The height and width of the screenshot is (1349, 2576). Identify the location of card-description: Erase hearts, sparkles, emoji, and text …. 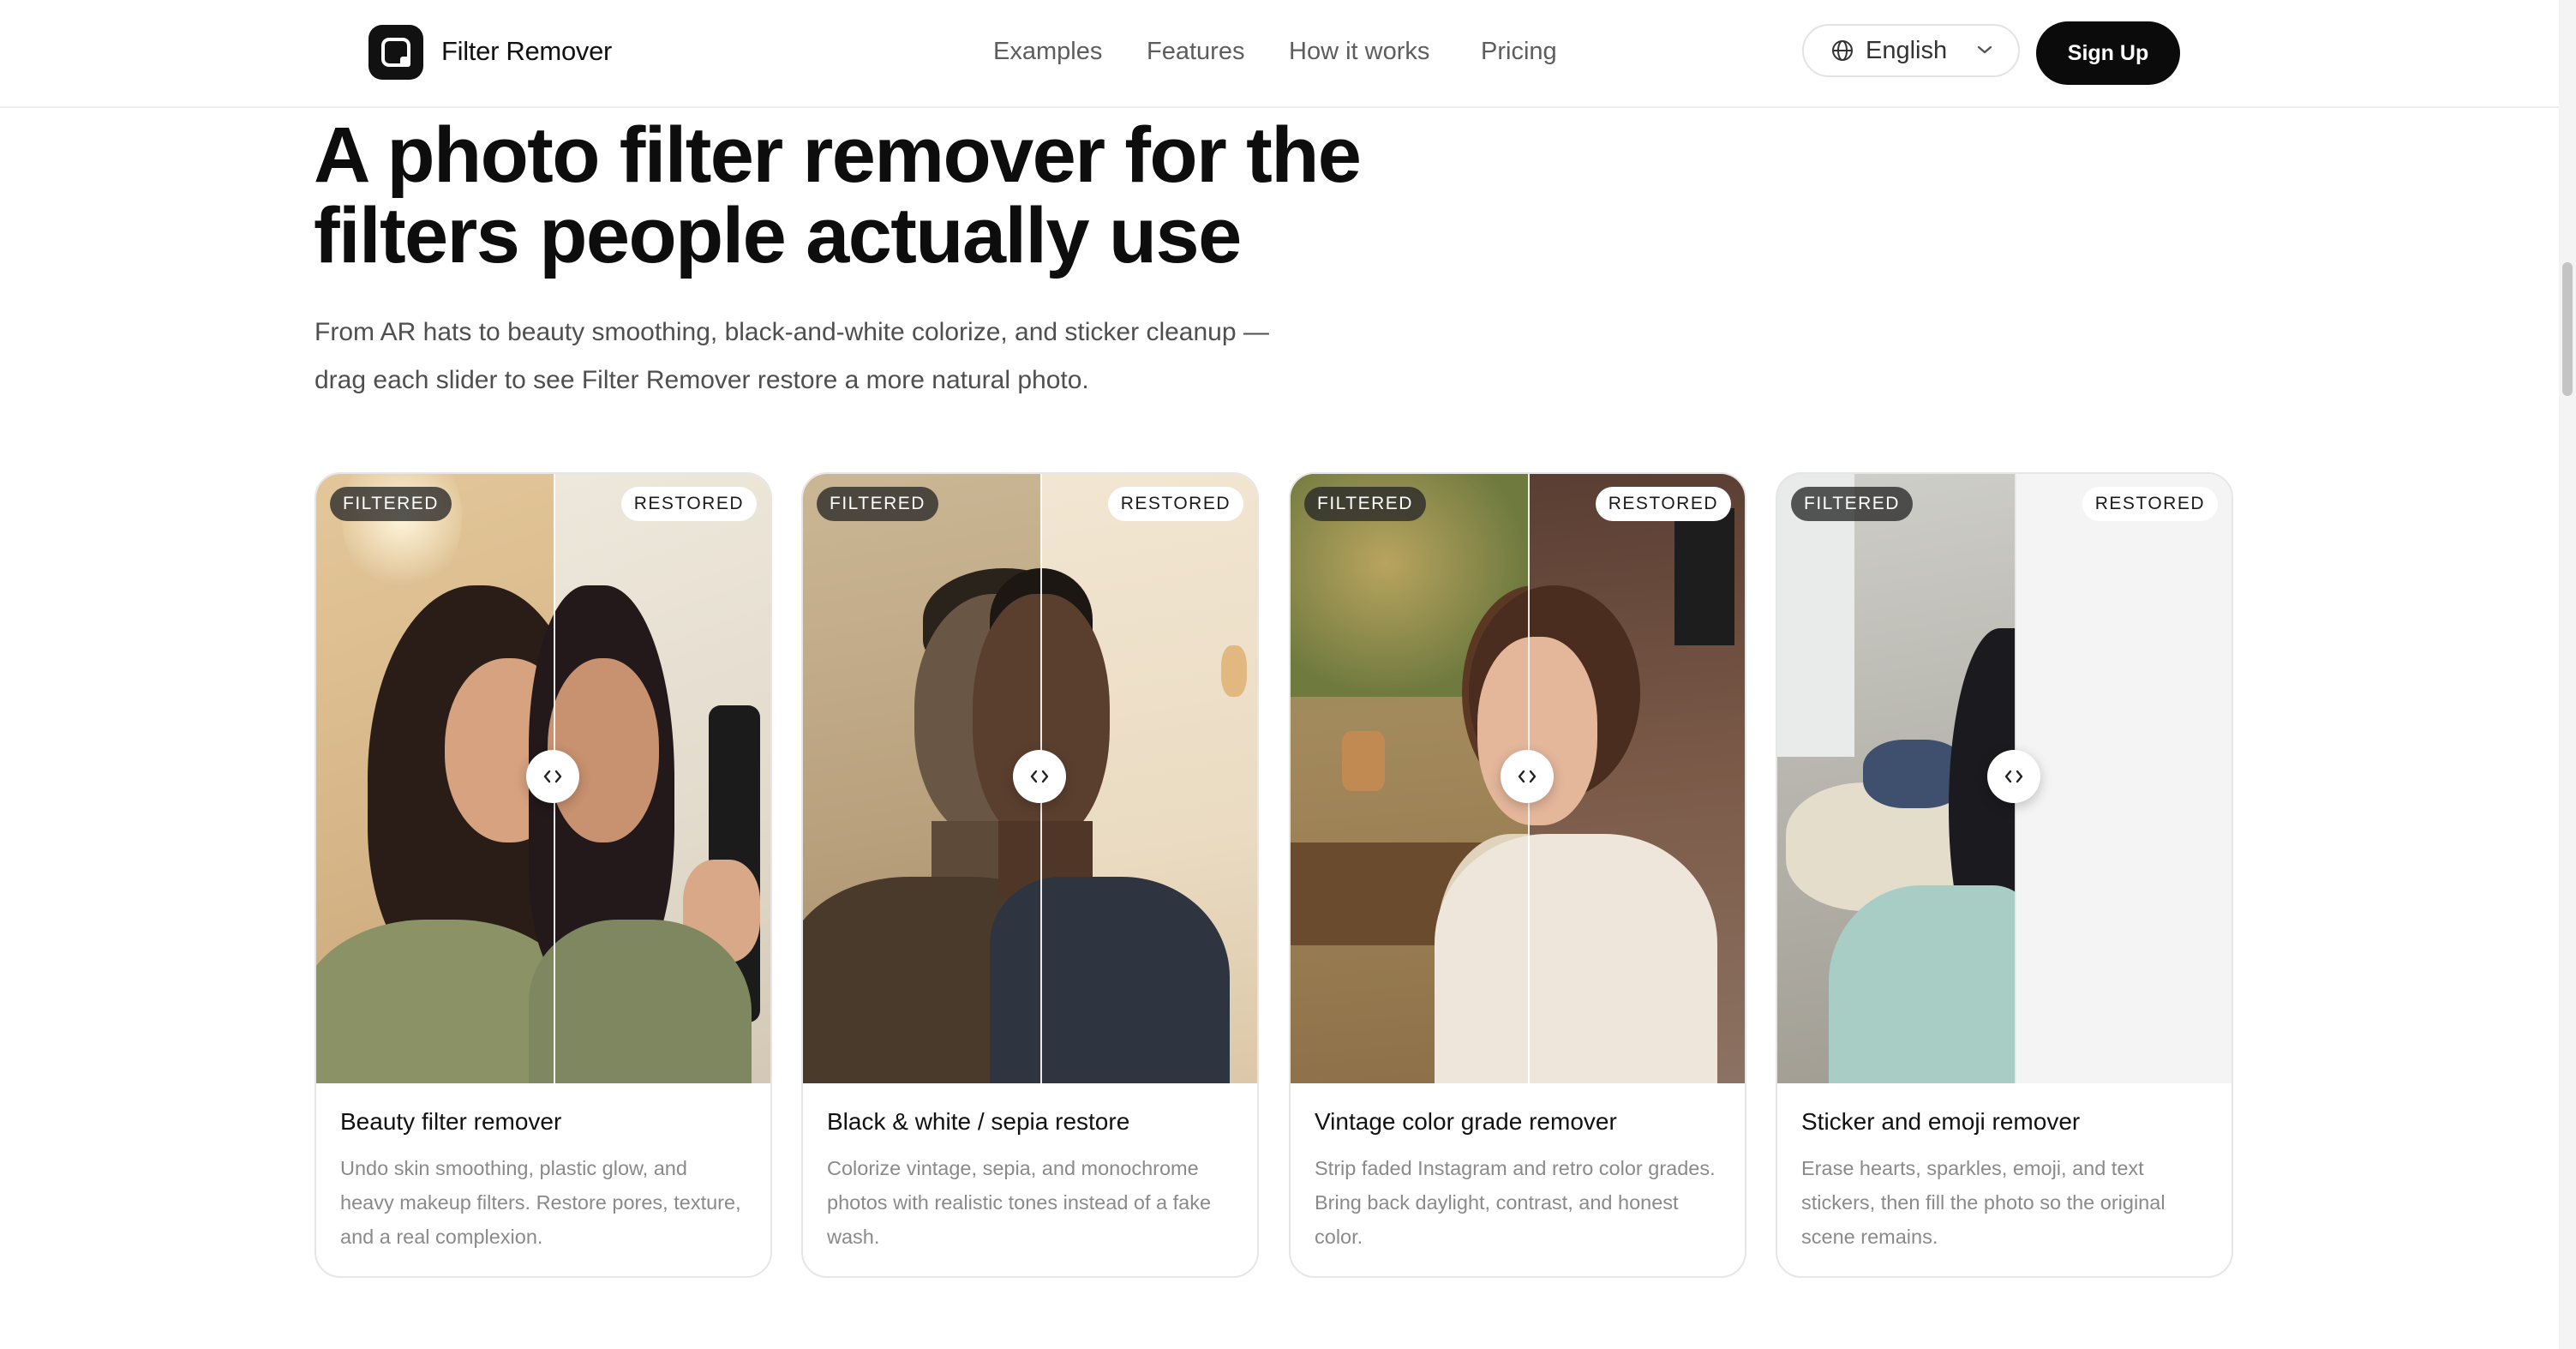
(1983, 1202).